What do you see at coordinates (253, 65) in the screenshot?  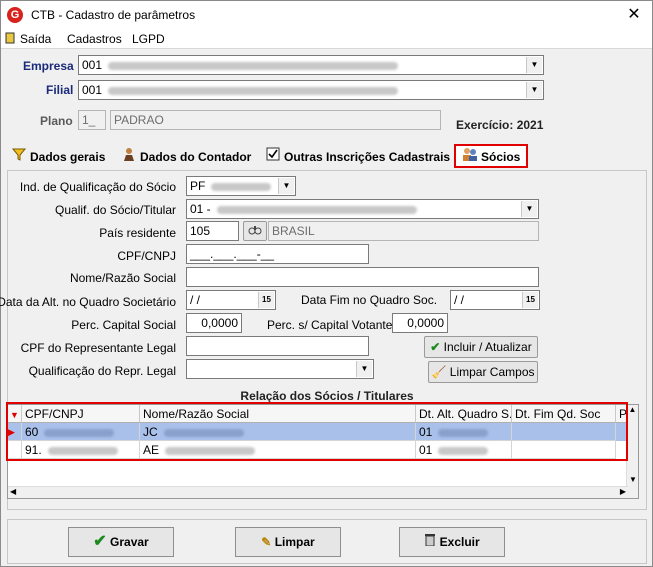 I see `empresa-name-blurred` at bounding box center [253, 65].